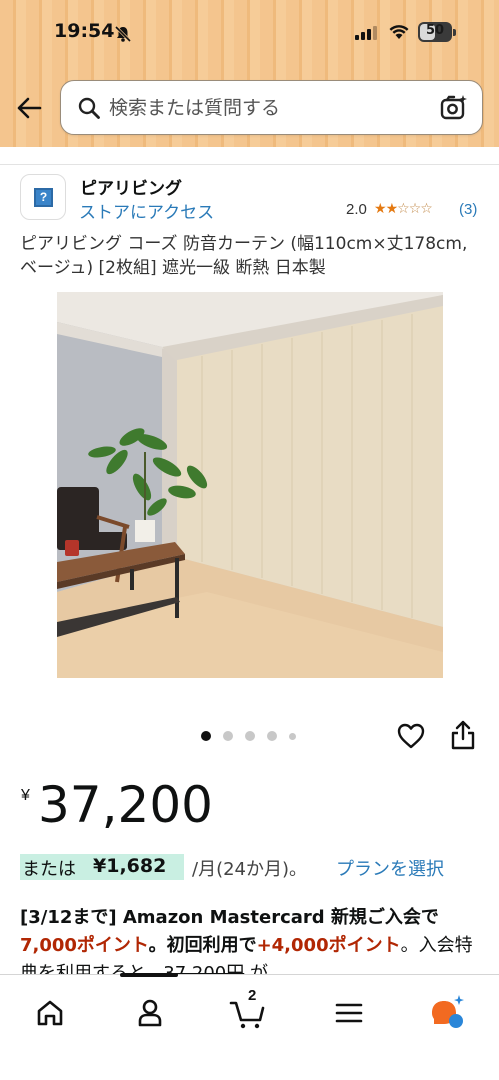 The image size is (499, 1080). I want to click on active-tab-indicator, so click(149, 975).